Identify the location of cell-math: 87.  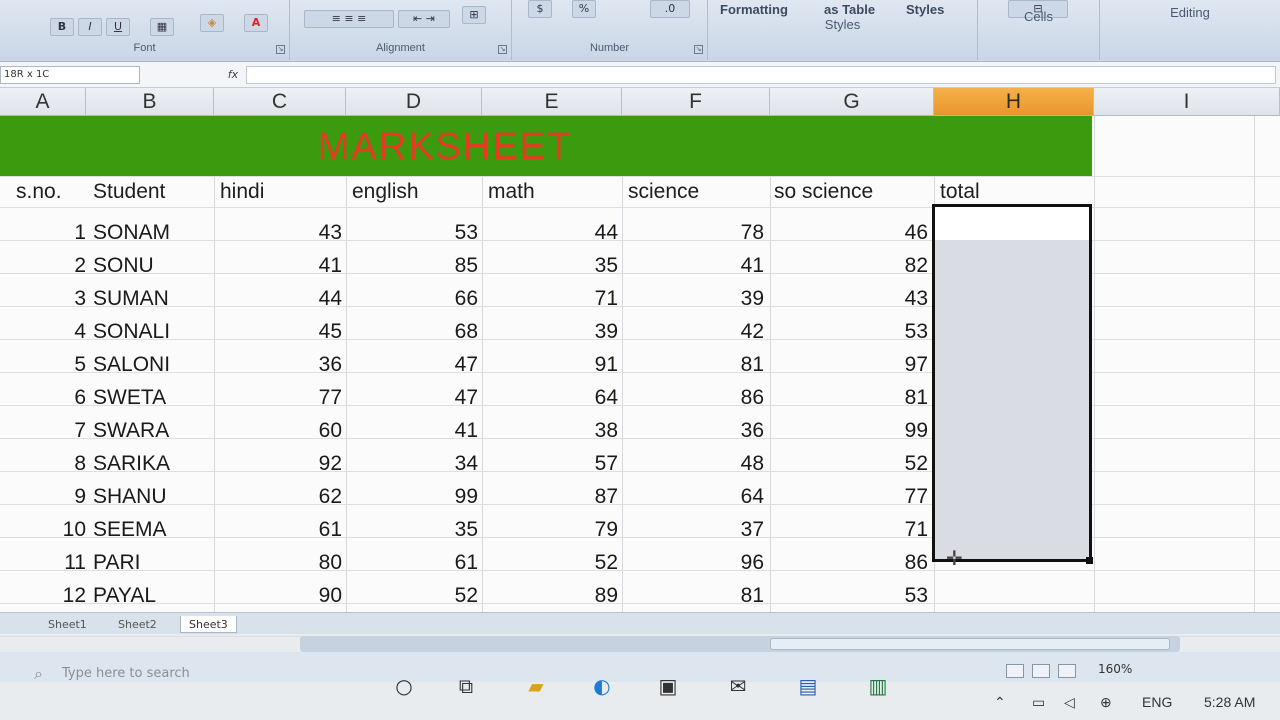
(550, 497).